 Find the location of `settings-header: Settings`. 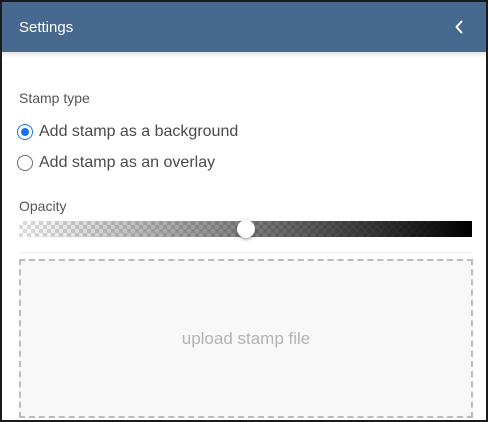

settings-header: Settings is located at coordinates (244, 27).